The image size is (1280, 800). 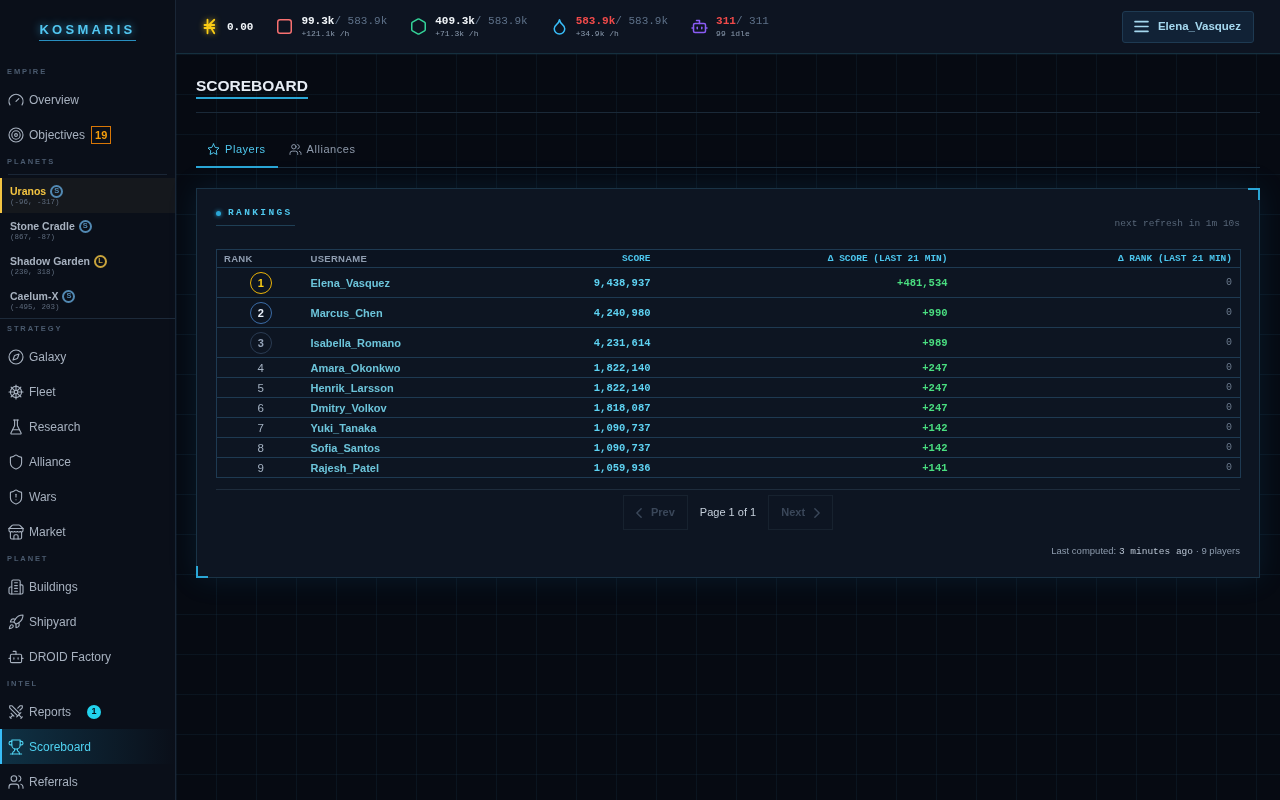 I want to click on notification-badge: 1, so click(x=94, y=711).